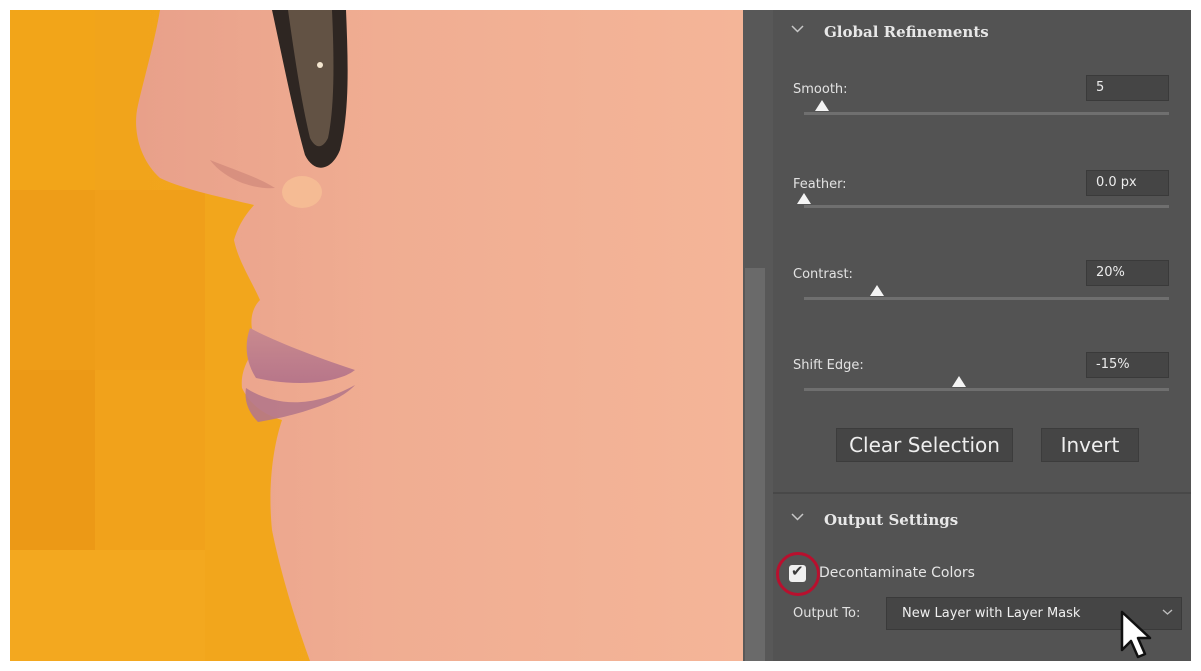 Image resolution: width=1201 pixels, height=671 pixels. I want to click on checkmark-icon: ✔, so click(797, 571).